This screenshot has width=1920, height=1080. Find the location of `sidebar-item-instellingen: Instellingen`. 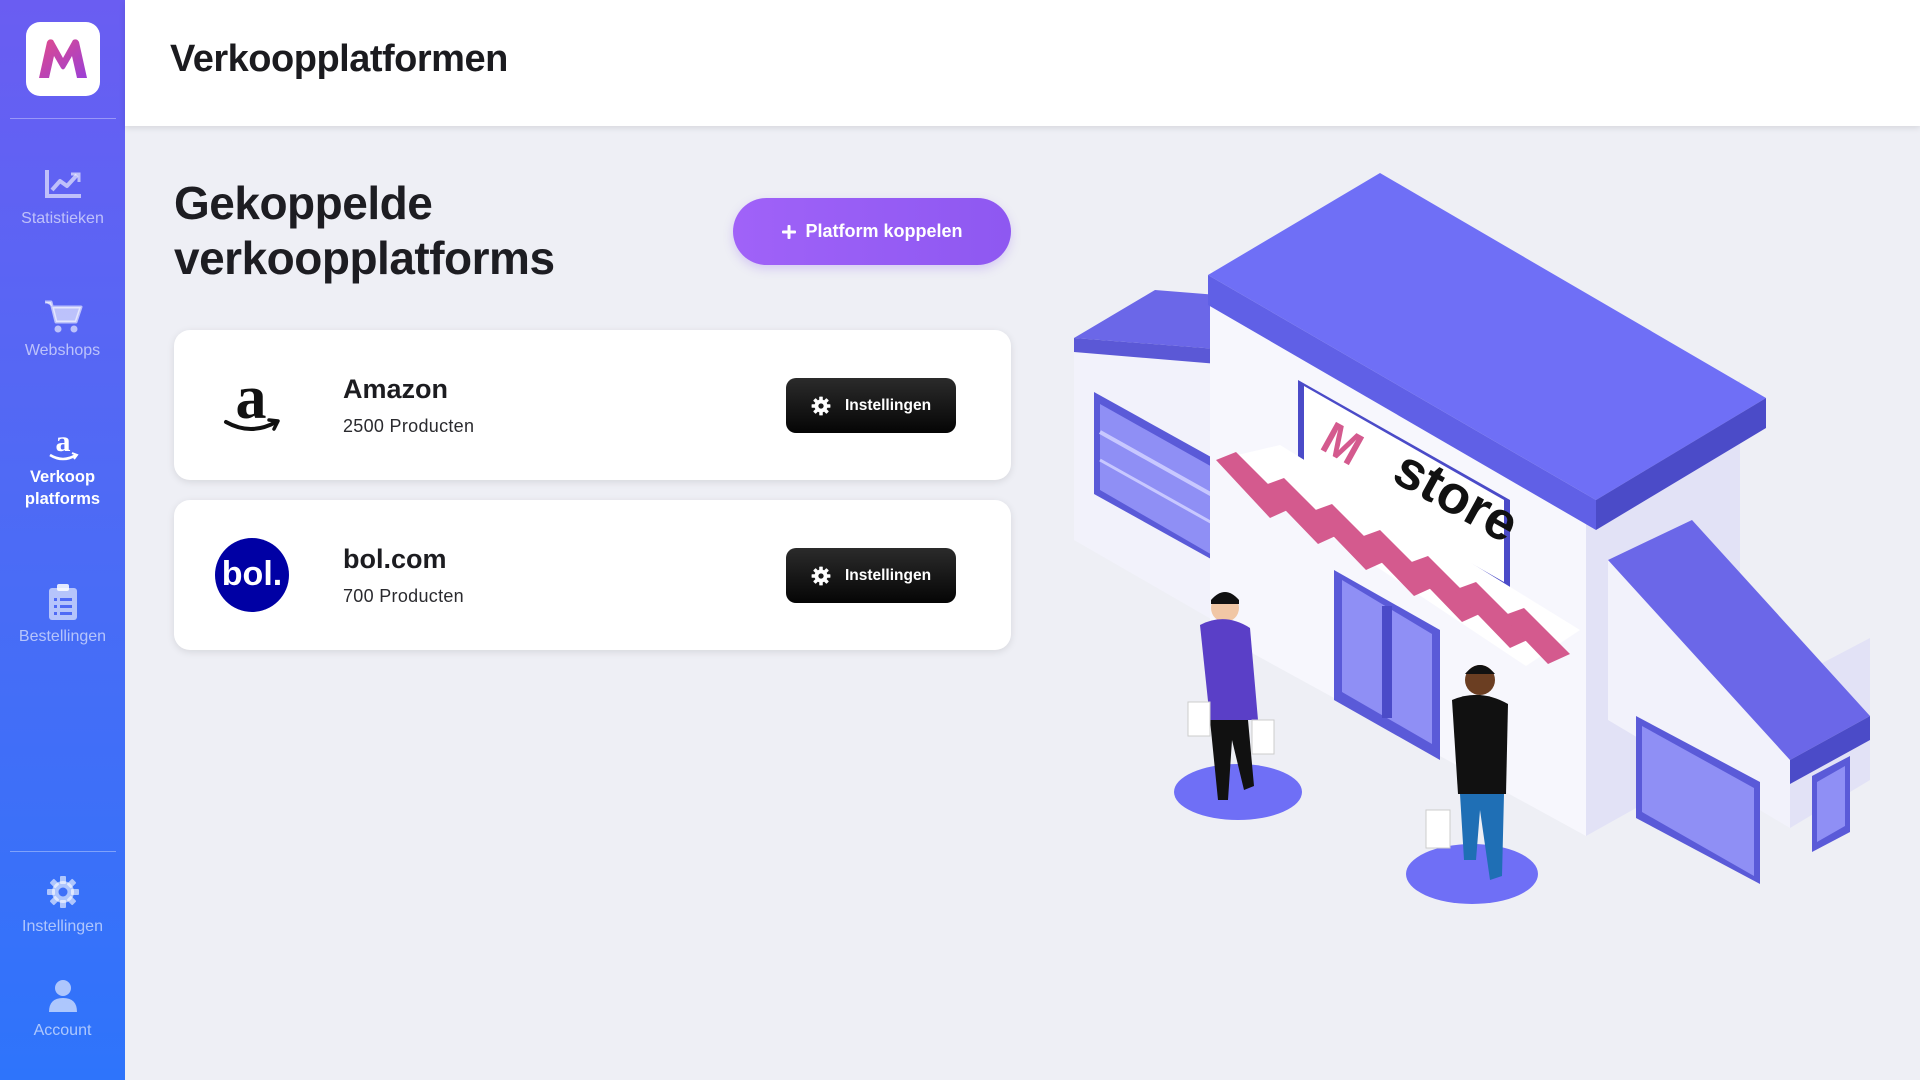

sidebar-item-instellingen: Instellingen is located at coordinates (62, 906).